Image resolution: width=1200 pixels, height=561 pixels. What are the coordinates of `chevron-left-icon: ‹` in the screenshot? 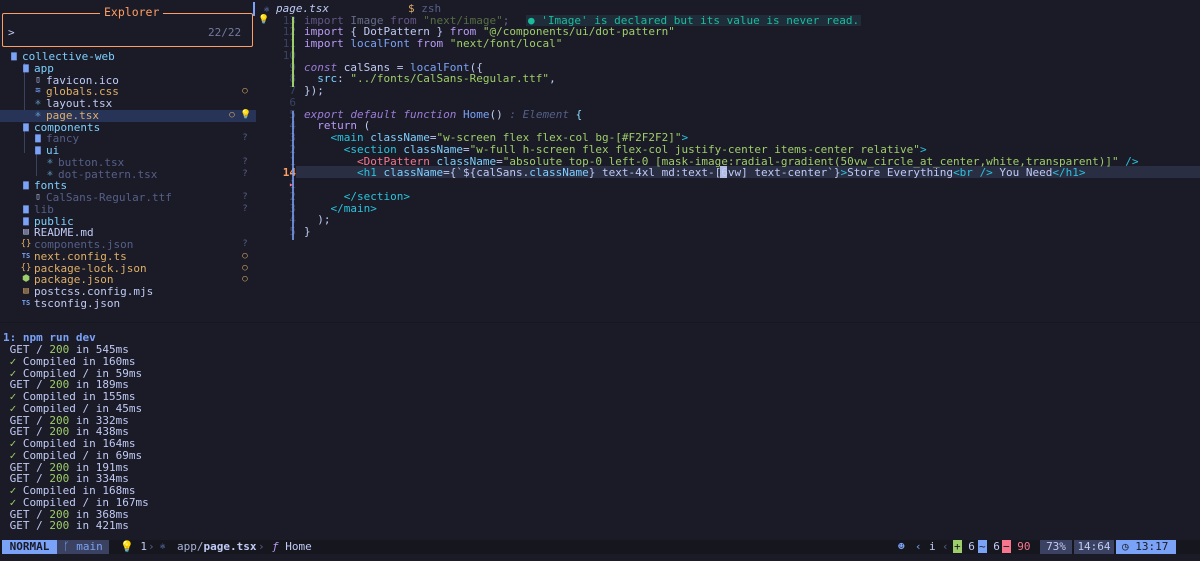 It's located at (945, 546).